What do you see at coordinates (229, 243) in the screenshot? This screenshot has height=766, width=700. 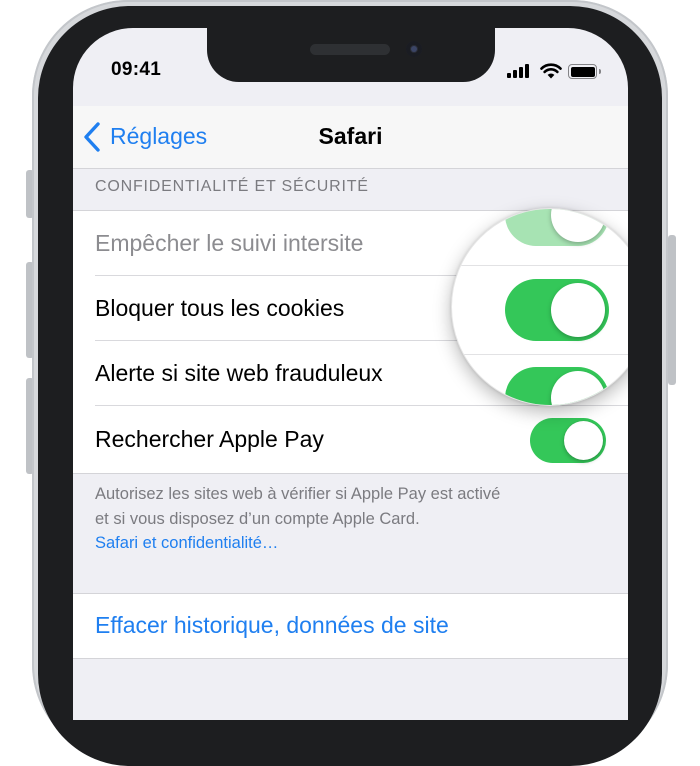 I see `row-label: Empêcher le suivi intersite` at bounding box center [229, 243].